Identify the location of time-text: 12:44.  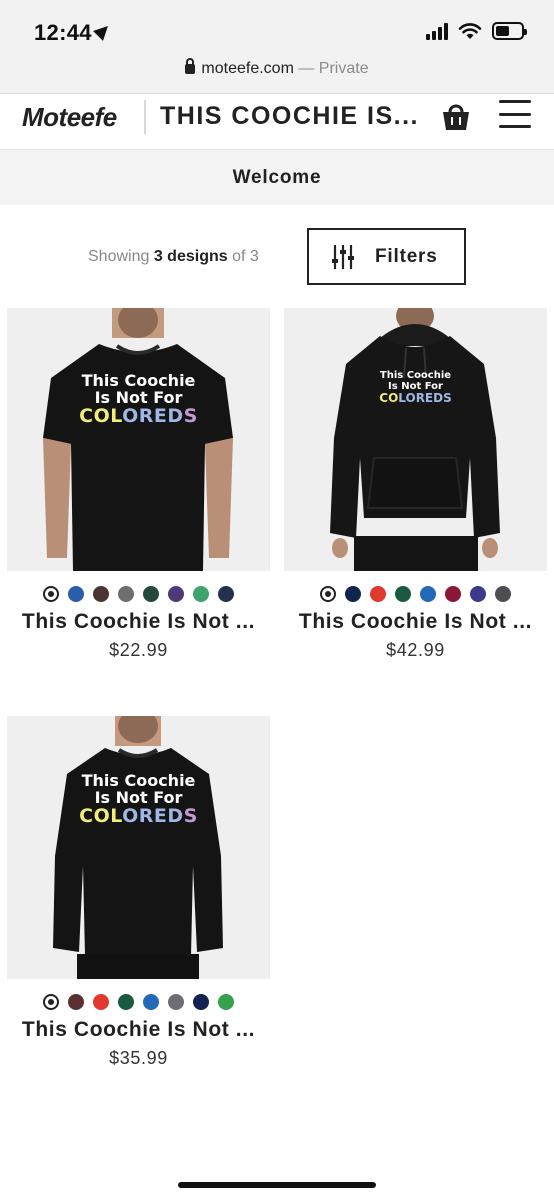
(63, 32).